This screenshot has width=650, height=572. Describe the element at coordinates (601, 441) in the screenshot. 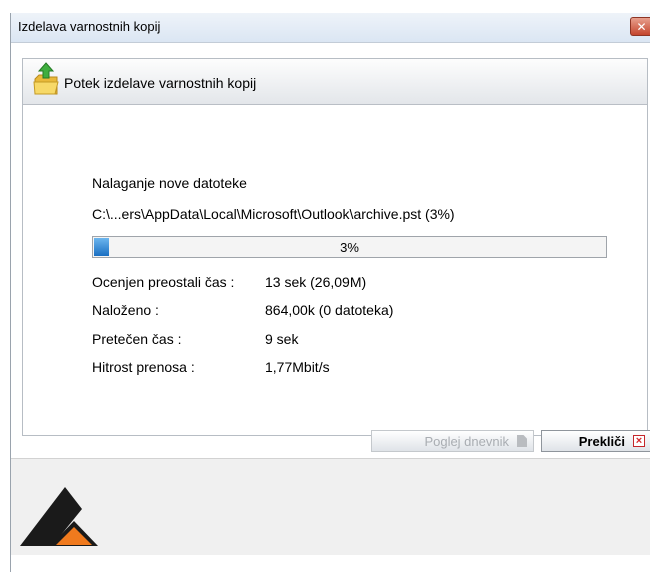

I see `cancel-label: Prekliči` at that location.